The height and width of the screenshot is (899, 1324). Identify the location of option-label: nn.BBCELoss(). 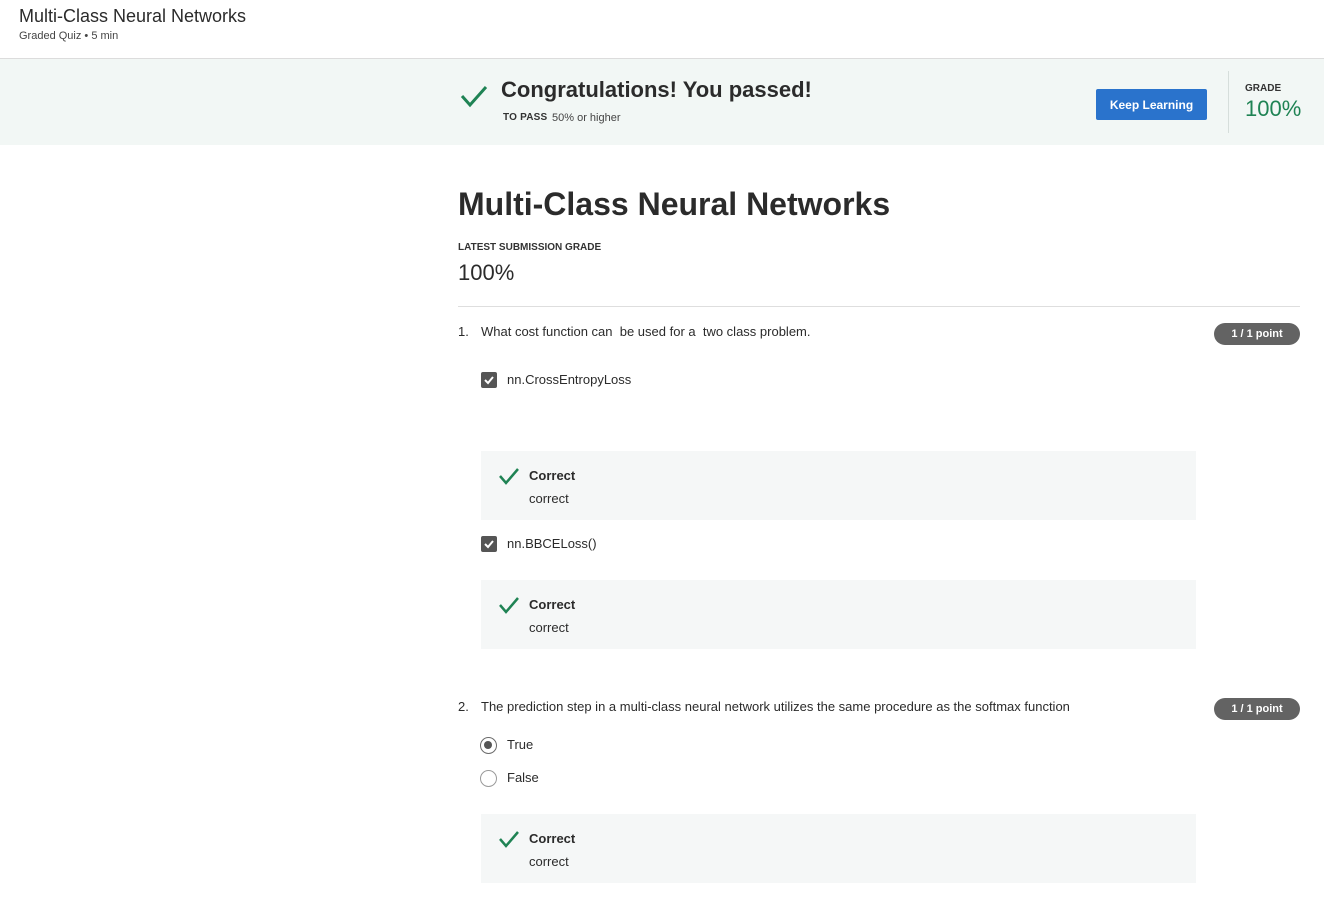
(552, 543).